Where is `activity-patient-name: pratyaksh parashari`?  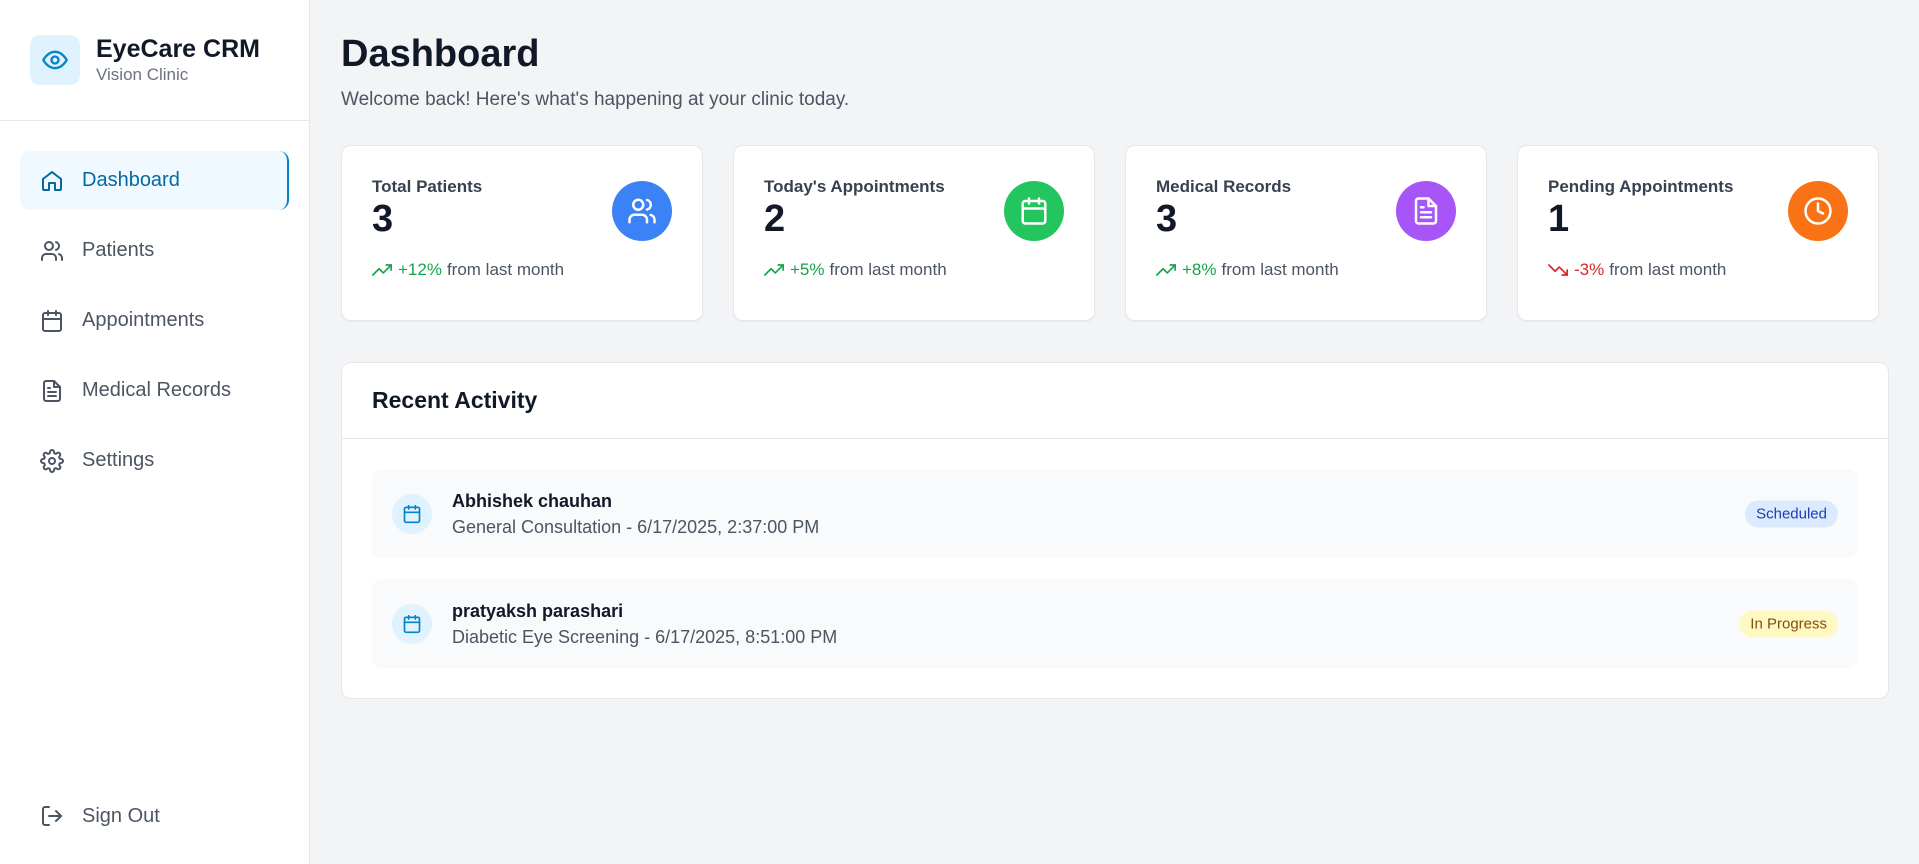 activity-patient-name: pratyaksh parashari is located at coordinates (538, 610).